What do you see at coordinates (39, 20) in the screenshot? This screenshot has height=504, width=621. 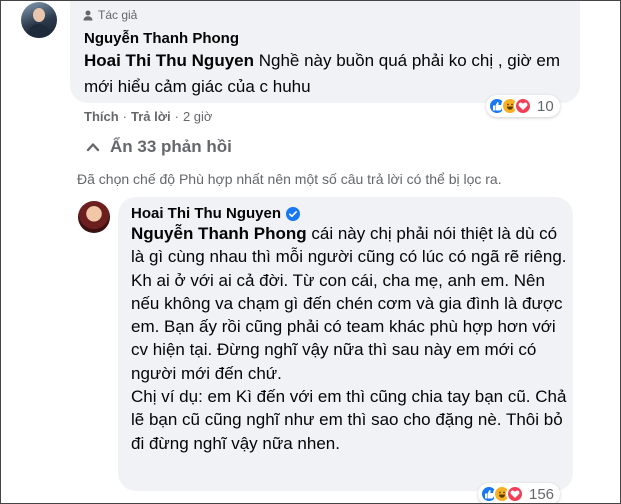 I see `author-avatar` at bounding box center [39, 20].